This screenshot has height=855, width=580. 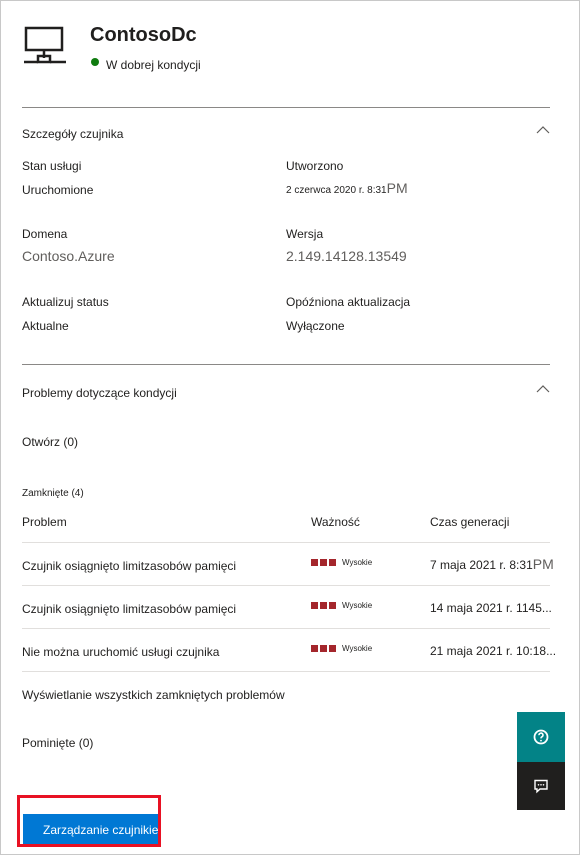 I want to click on feedback-icon, so click(x=541, y=786).